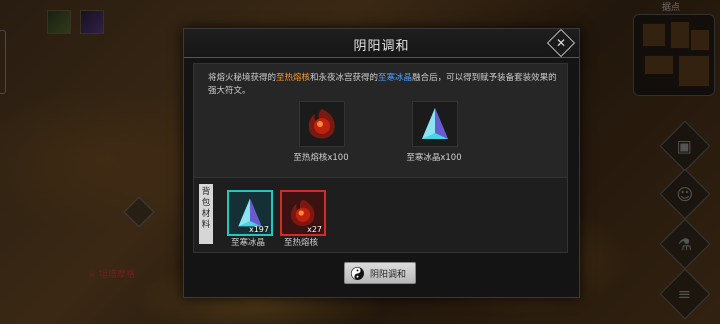 The width and height of the screenshot is (720, 324). I want to click on bag-item-label: 至热熔核, so click(300, 243).